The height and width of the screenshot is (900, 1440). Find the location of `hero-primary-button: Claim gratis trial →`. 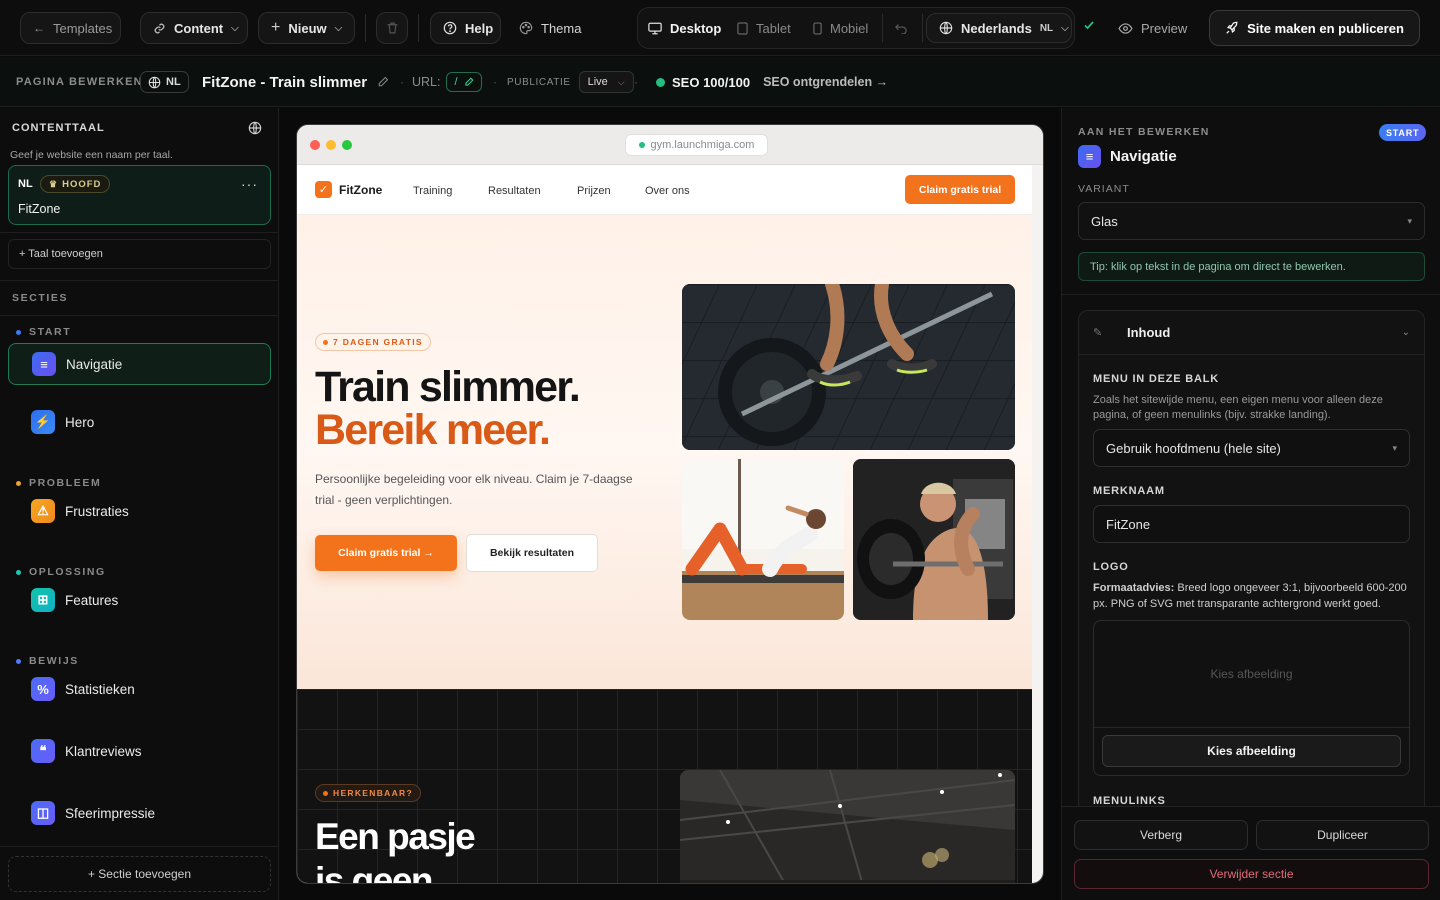

hero-primary-button: Claim gratis trial → is located at coordinates (386, 553).